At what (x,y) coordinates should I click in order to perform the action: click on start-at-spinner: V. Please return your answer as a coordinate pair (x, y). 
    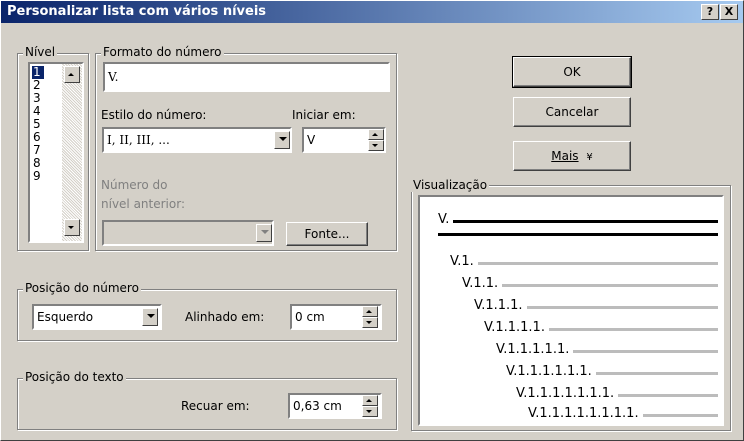
    Looking at the image, I should click on (344, 140).